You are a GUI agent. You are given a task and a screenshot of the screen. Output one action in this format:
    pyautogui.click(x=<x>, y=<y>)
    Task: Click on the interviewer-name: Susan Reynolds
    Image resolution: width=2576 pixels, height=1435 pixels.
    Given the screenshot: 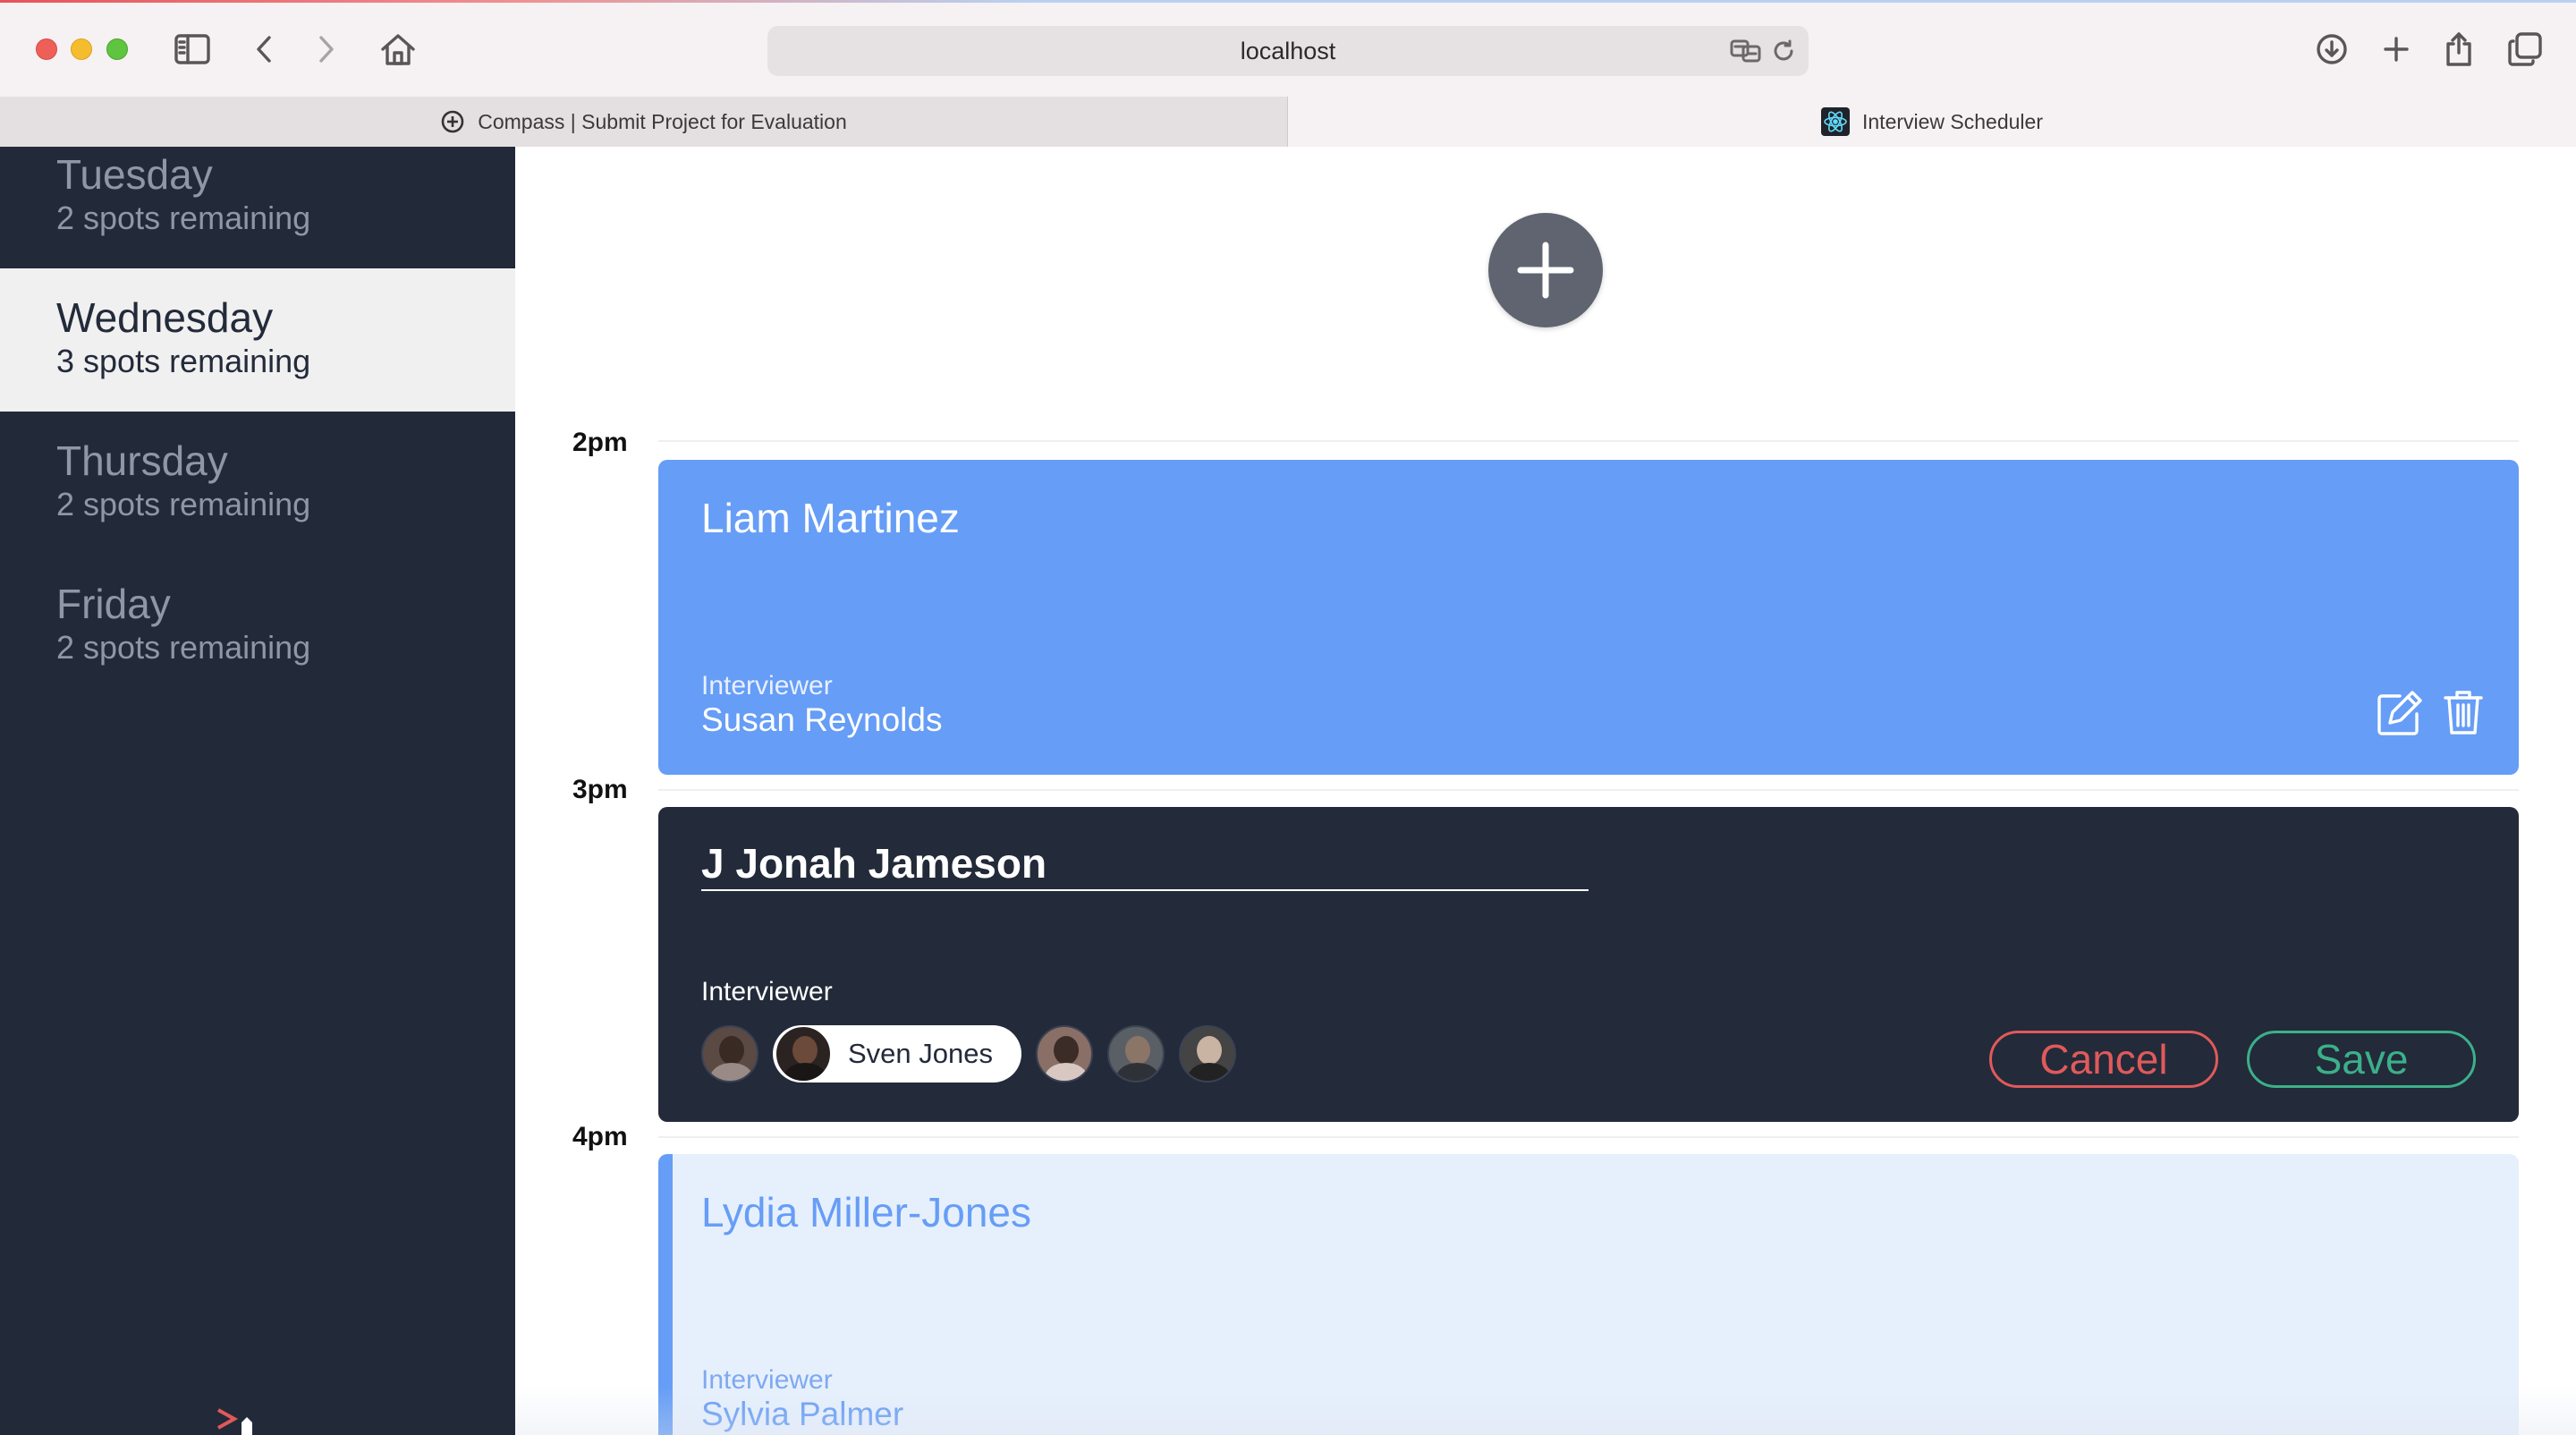 What is the action you would take?
    pyautogui.click(x=822, y=719)
    